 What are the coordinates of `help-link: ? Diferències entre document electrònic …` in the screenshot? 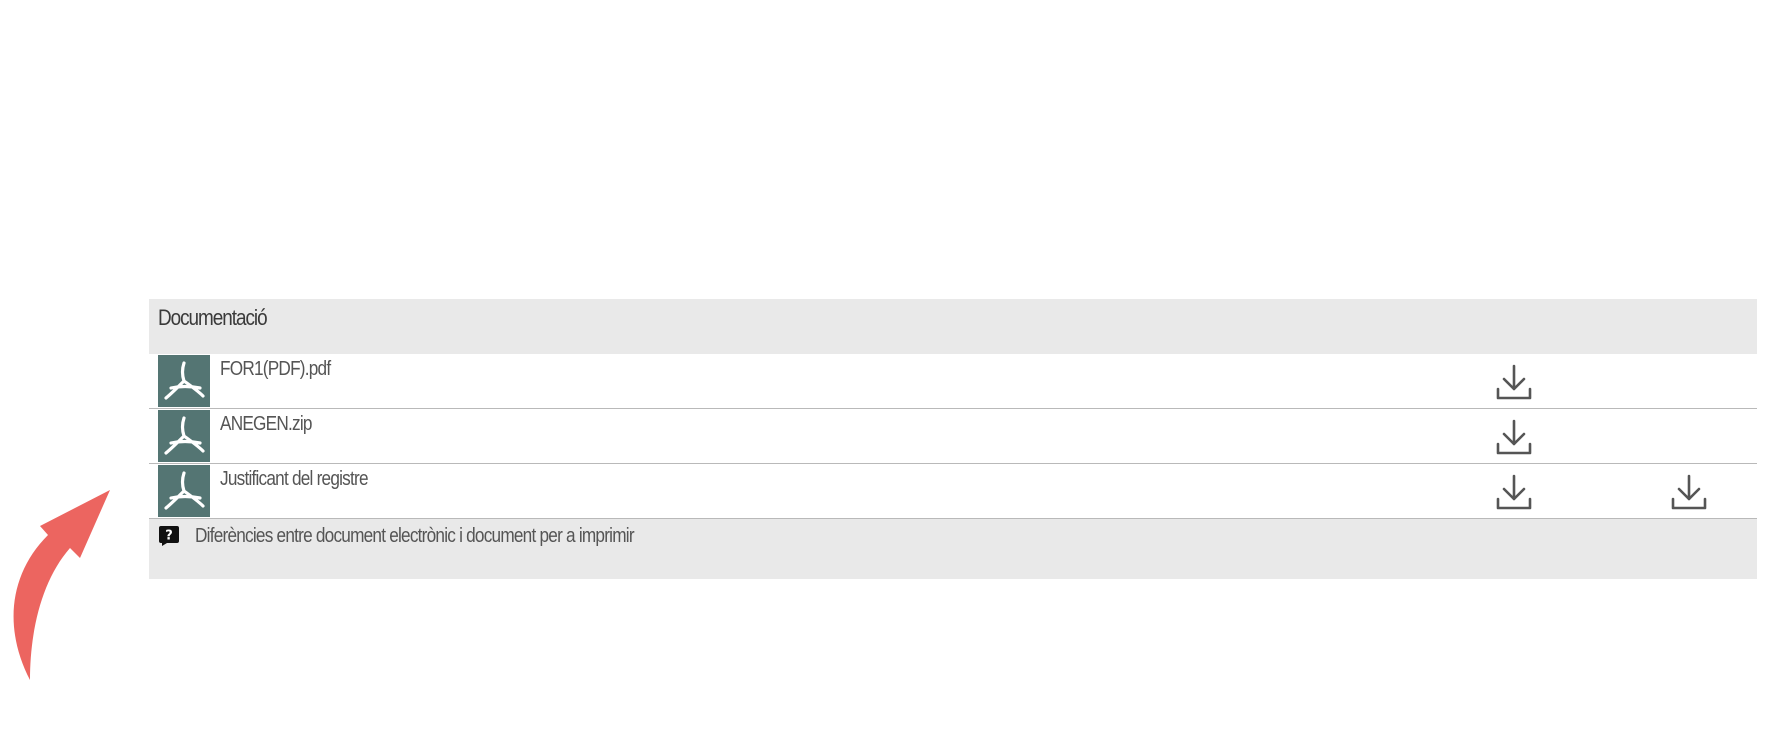 It's located at (431, 536).